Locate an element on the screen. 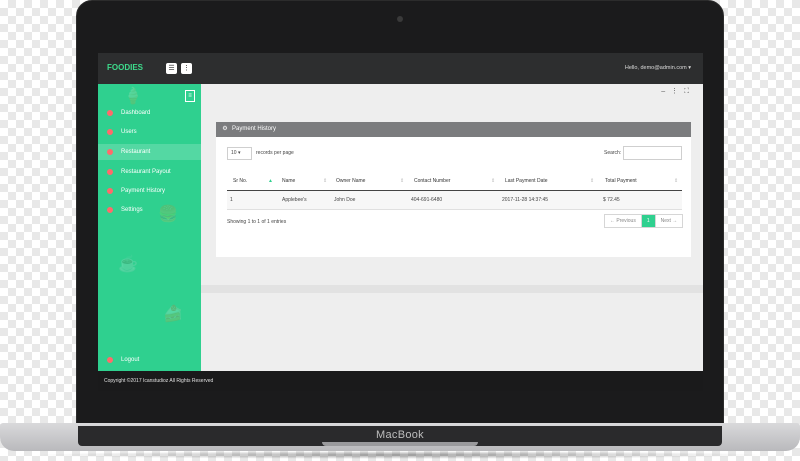  hamburger-icon: ☰ is located at coordinates (171, 68).